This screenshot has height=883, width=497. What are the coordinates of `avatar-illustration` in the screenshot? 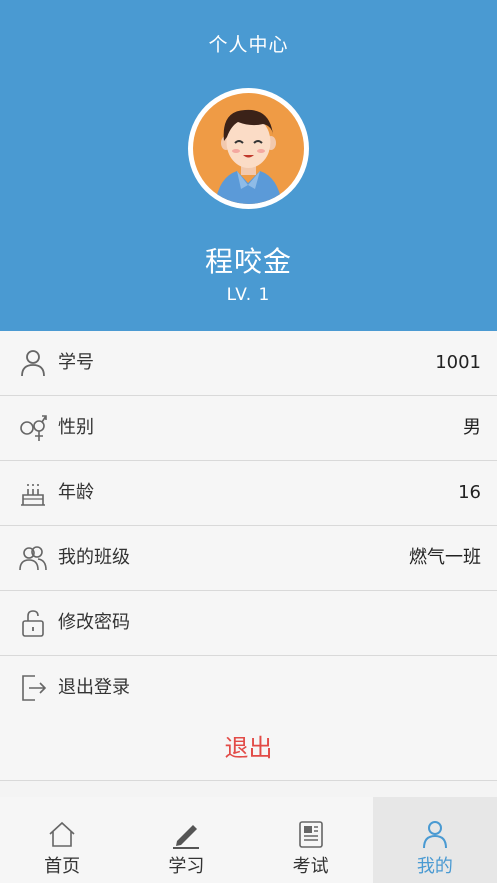 It's located at (248, 156).